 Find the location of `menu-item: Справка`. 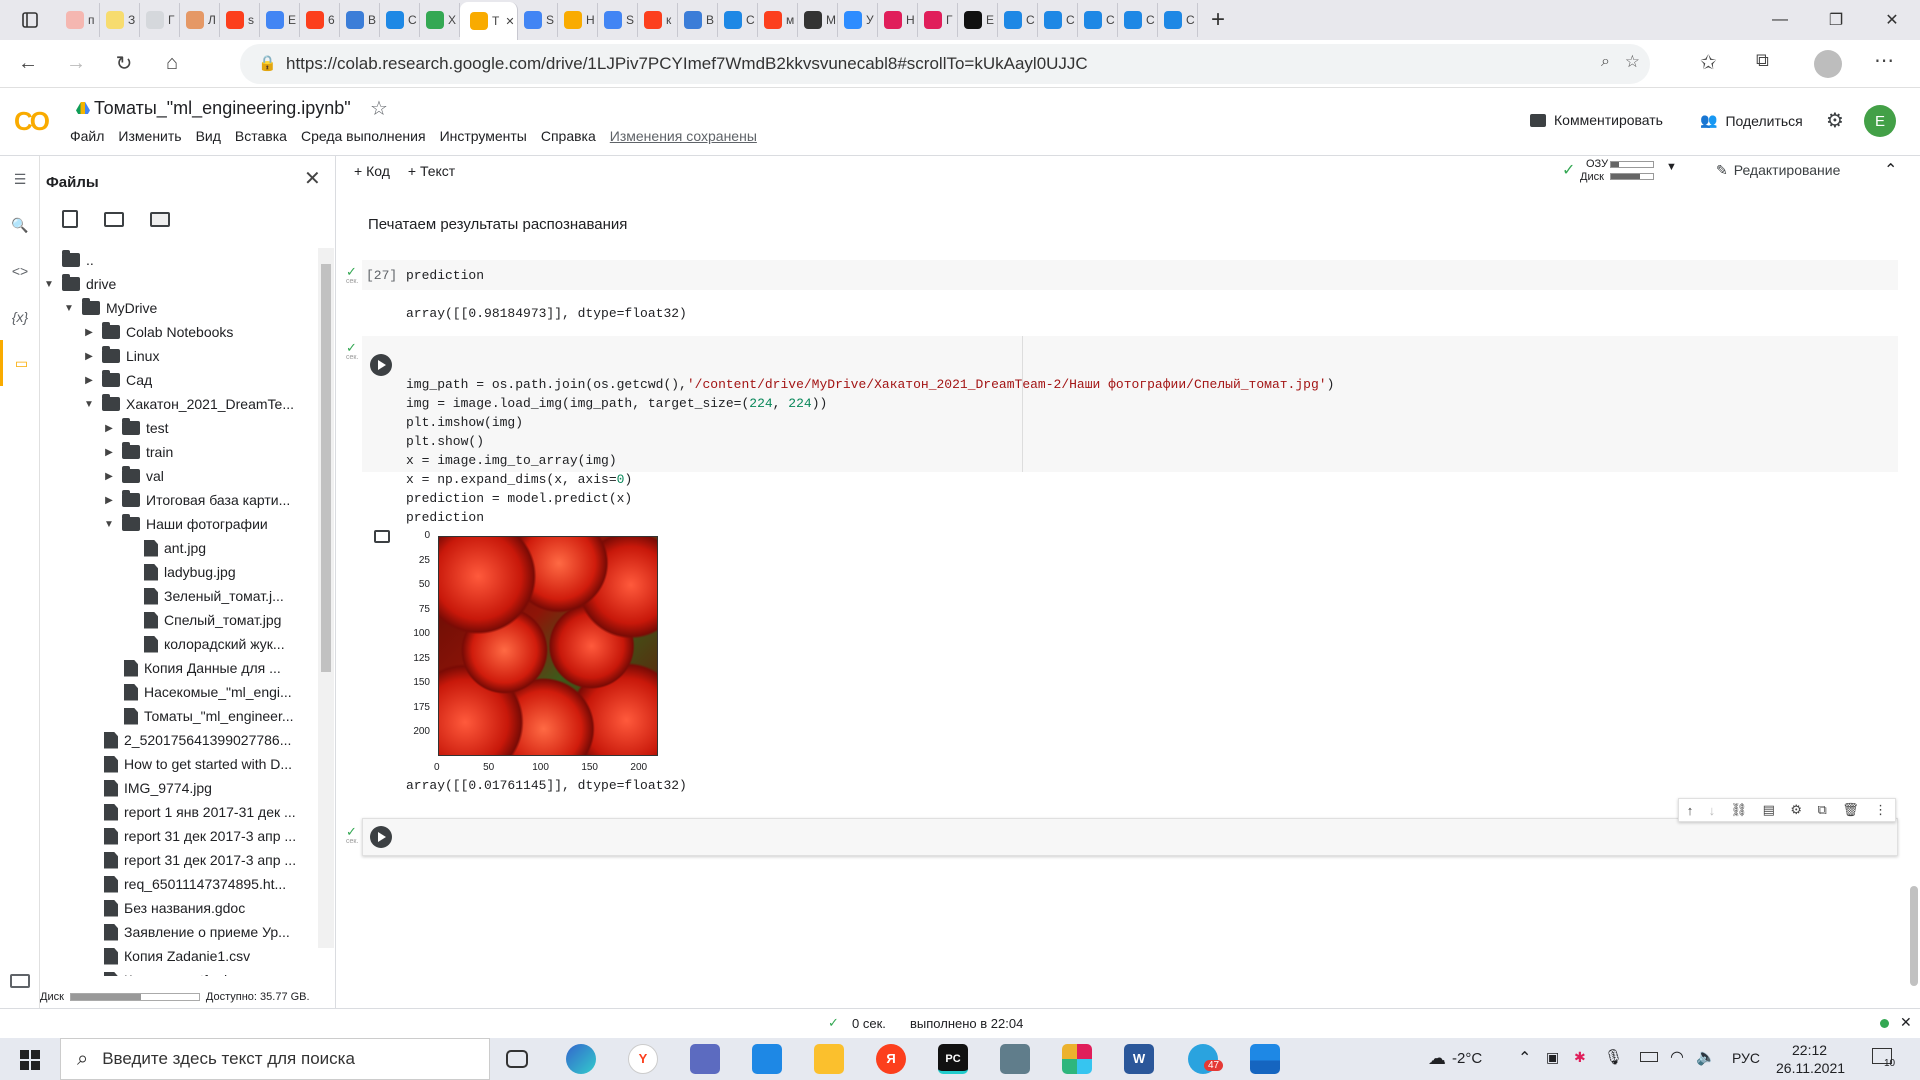

menu-item: Справка is located at coordinates (568, 136).